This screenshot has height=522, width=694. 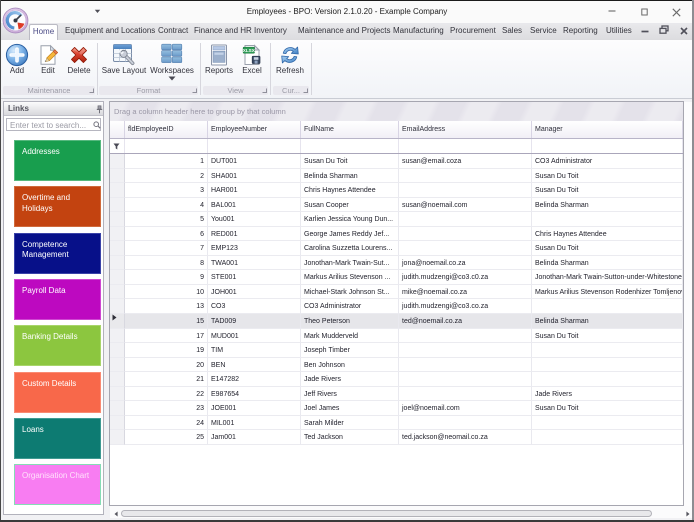 What do you see at coordinates (249, 50) in the screenshot?
I see `svg-text: XLSX` at bounding box center [249, 50].